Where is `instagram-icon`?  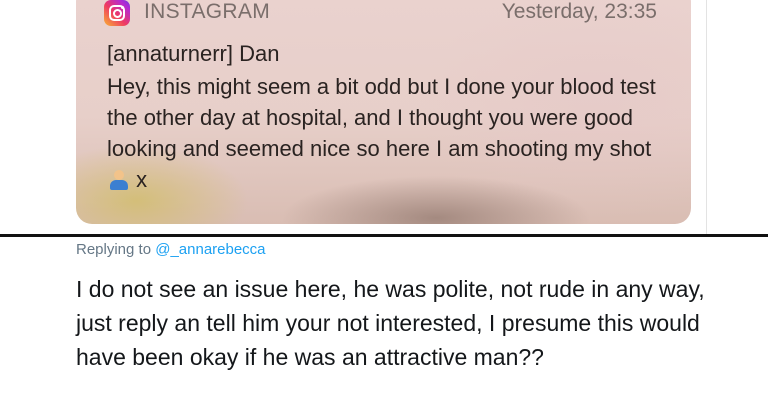 instagram-icon is located at coordinates (117, 13).